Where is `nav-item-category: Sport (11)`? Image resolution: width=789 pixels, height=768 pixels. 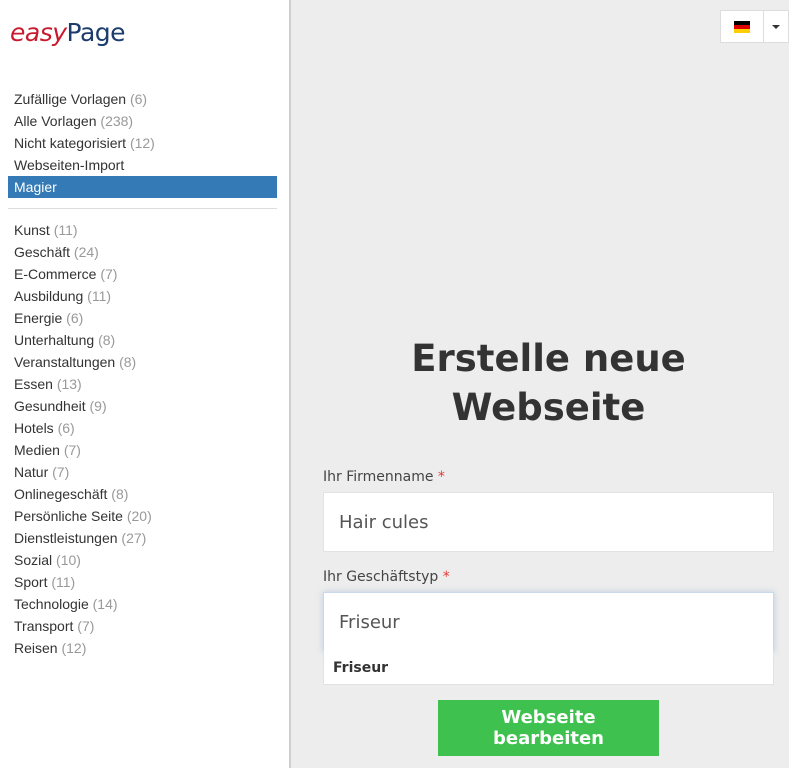
nav-item-category: Sport (11) is located at coordinates (142, 582).